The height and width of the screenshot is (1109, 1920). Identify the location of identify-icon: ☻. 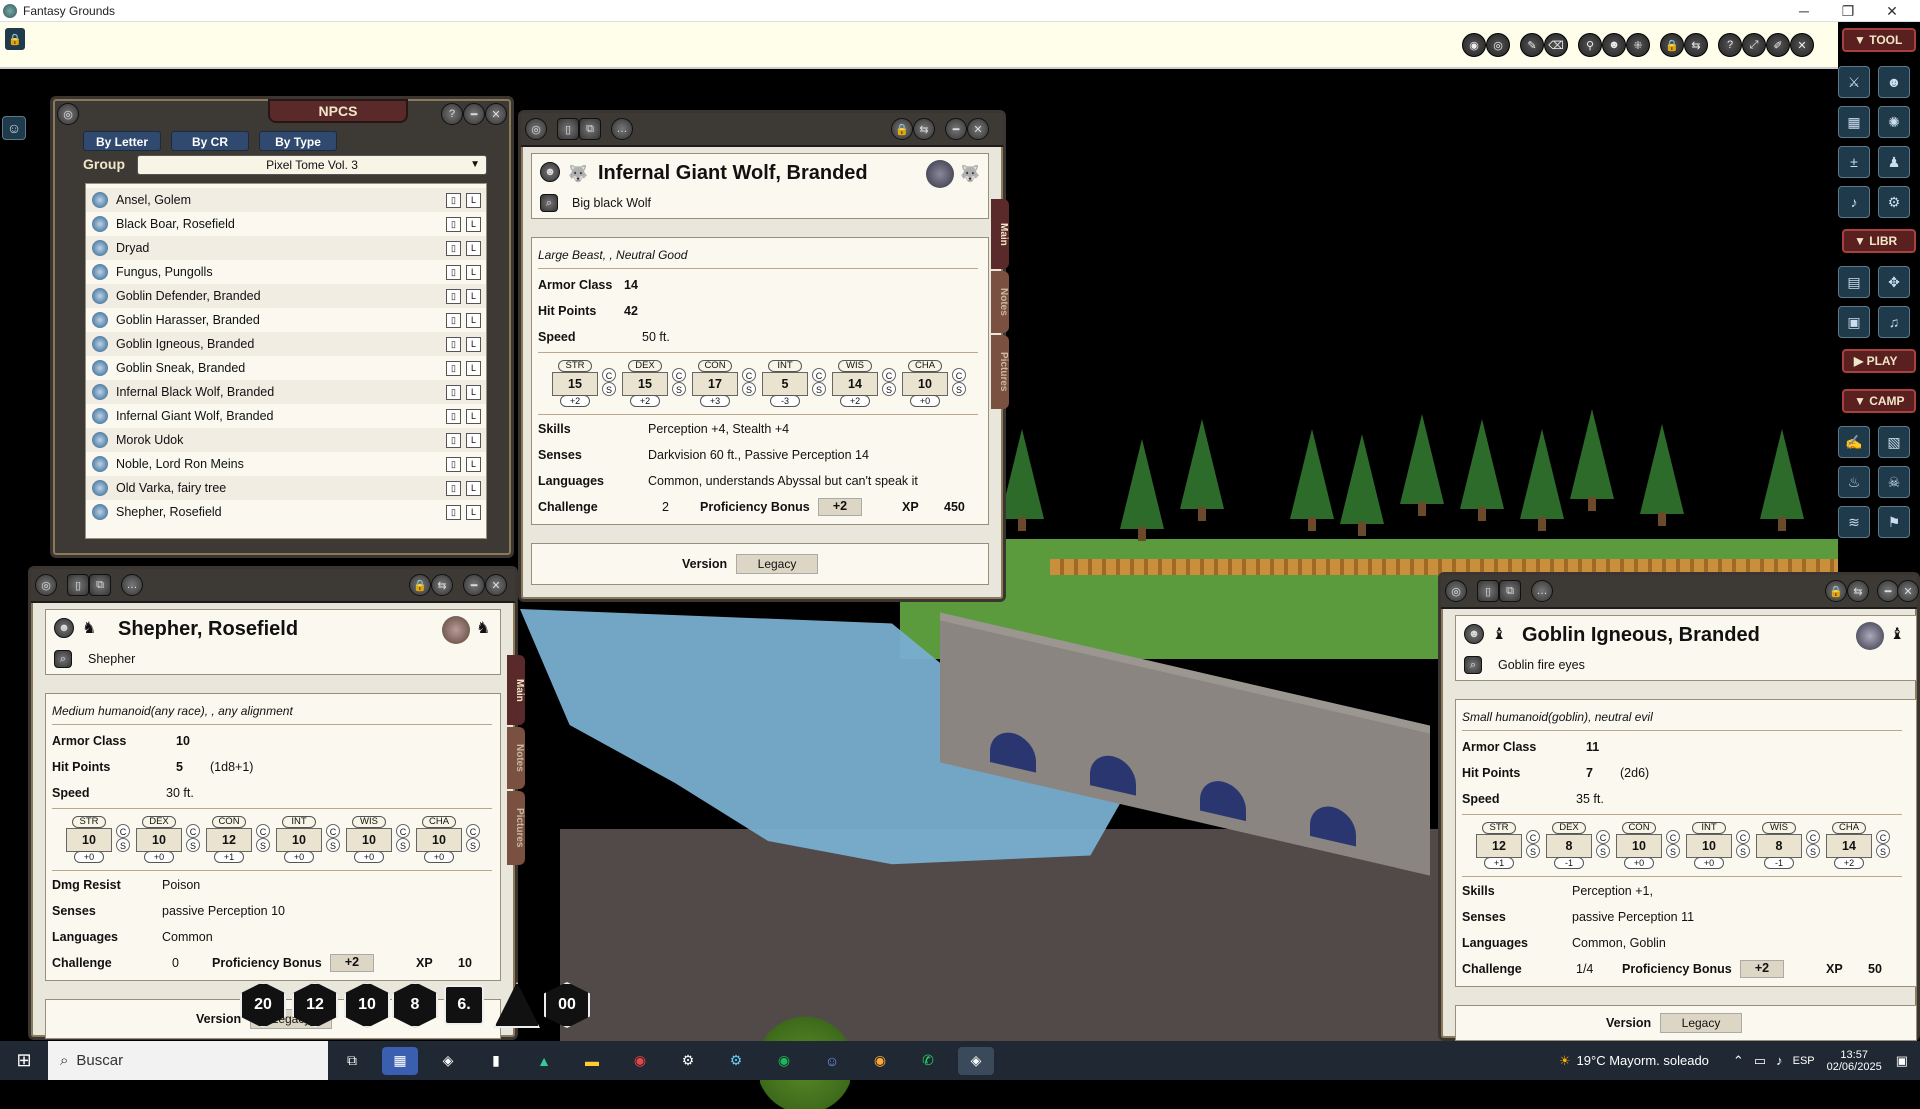
(1474, 634).